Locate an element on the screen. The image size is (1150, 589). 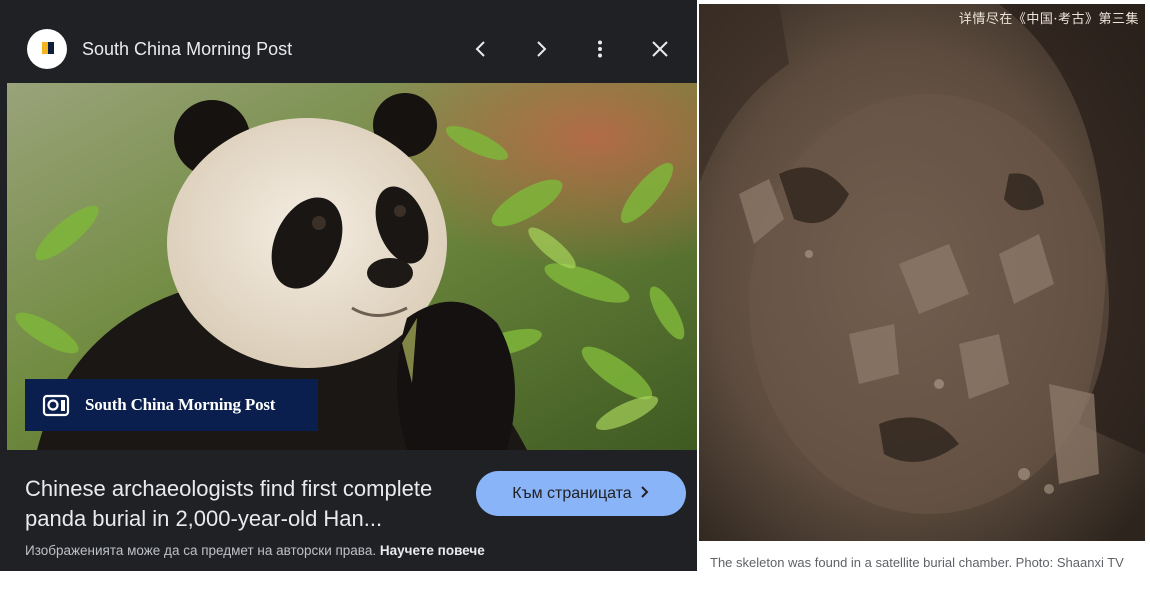
site-logo-icon is located at coordinates (47, 49).